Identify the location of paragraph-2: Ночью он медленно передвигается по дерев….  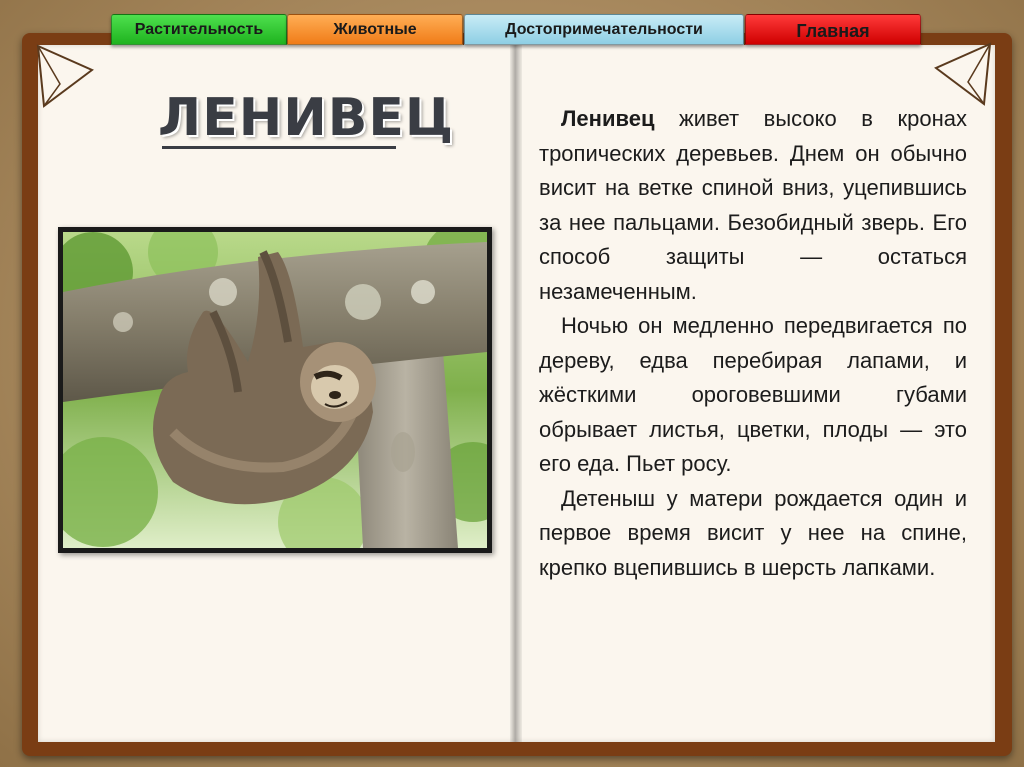
(753, 395).